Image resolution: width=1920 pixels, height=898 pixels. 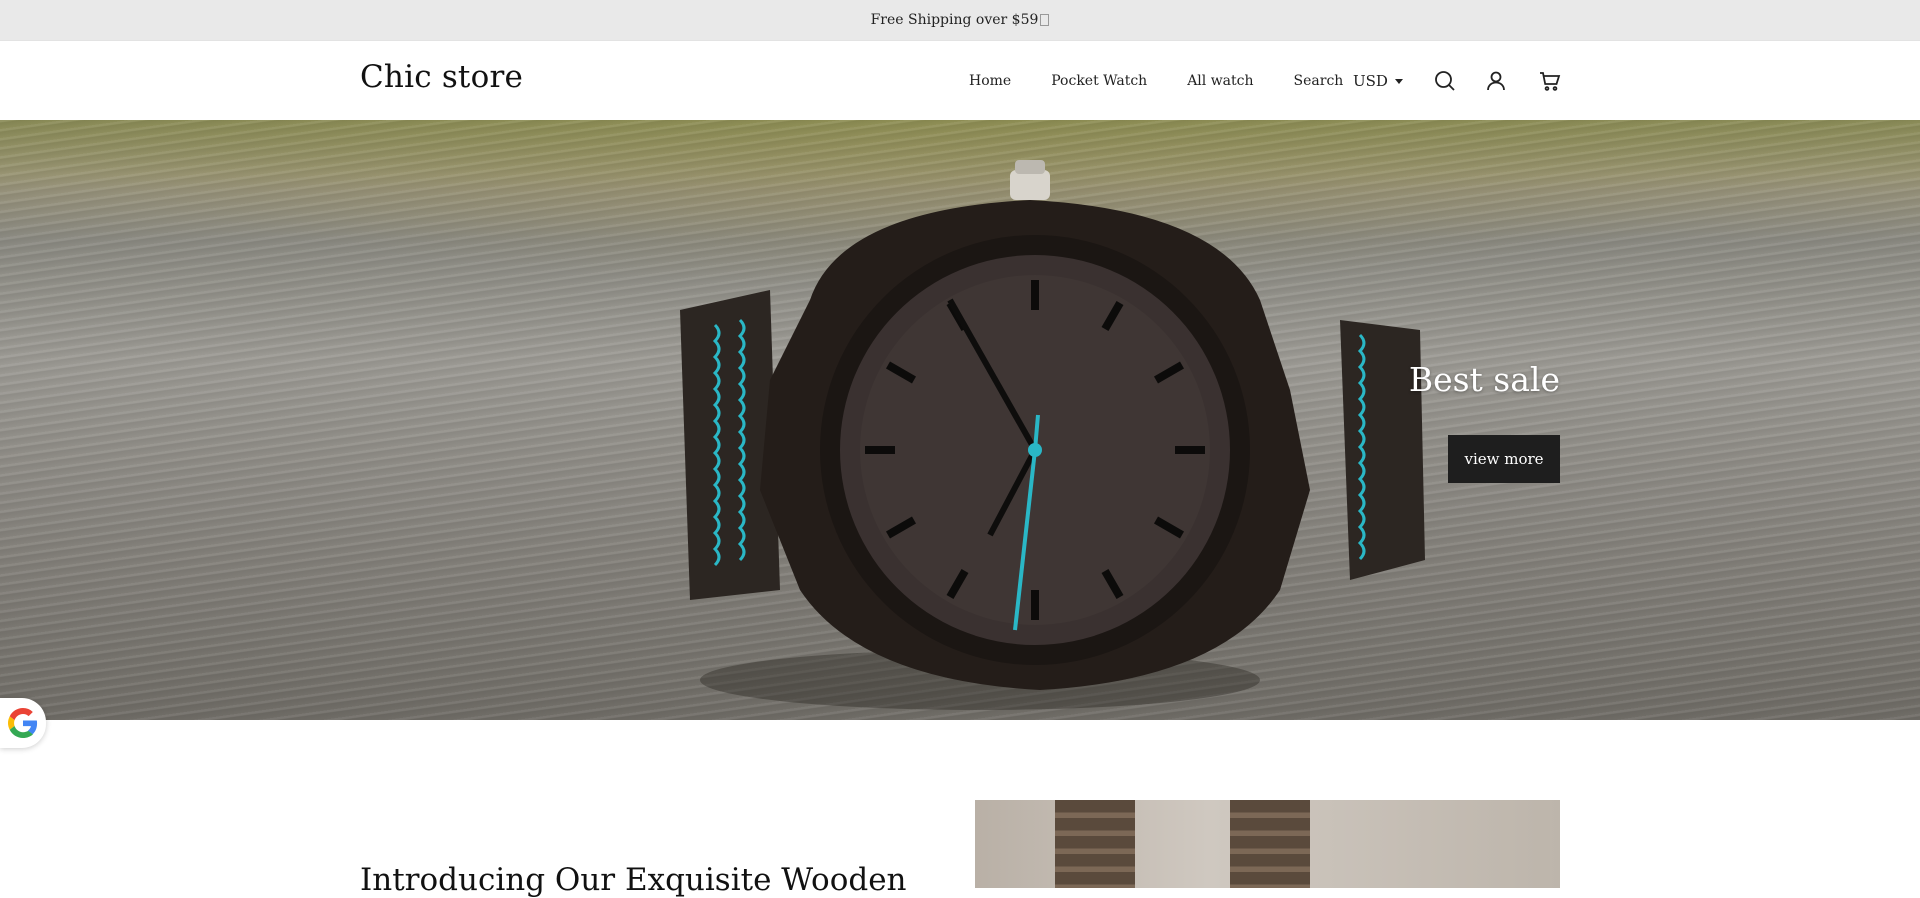 What do you see at coordinates (441, 77) in the screenshot?
I see `brand-logo: Chic store` at bounding box center [441, 77].